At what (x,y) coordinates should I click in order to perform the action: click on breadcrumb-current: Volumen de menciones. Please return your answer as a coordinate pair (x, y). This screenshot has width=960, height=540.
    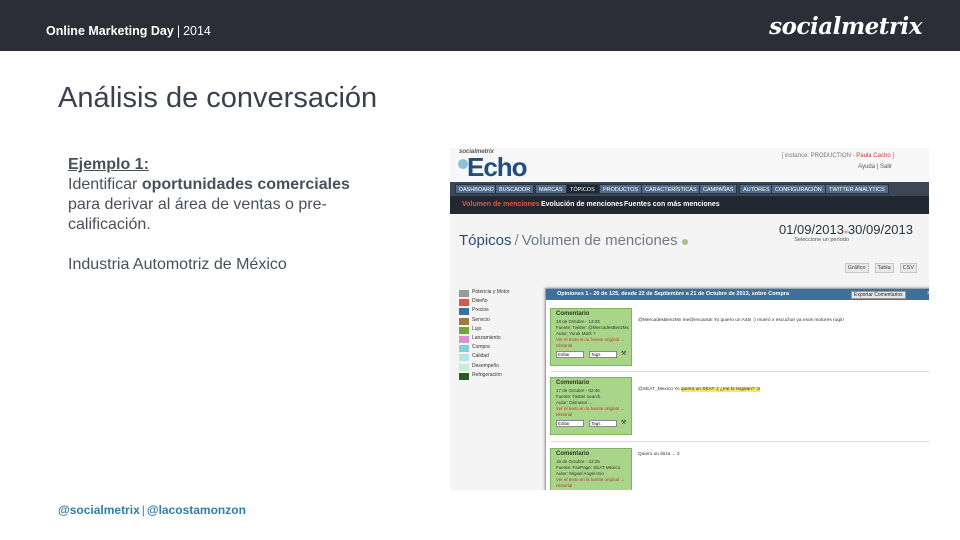
    Looking at the image, I should click on (599, 240).